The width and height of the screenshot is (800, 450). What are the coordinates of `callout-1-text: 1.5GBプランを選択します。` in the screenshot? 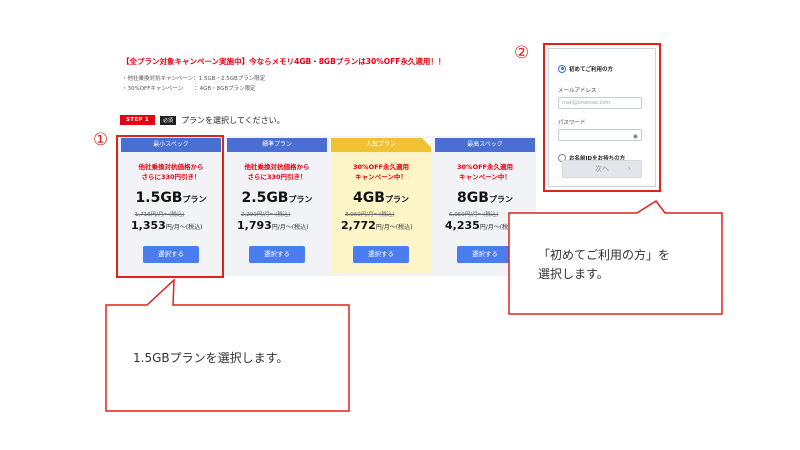 It's located at (211, 358).